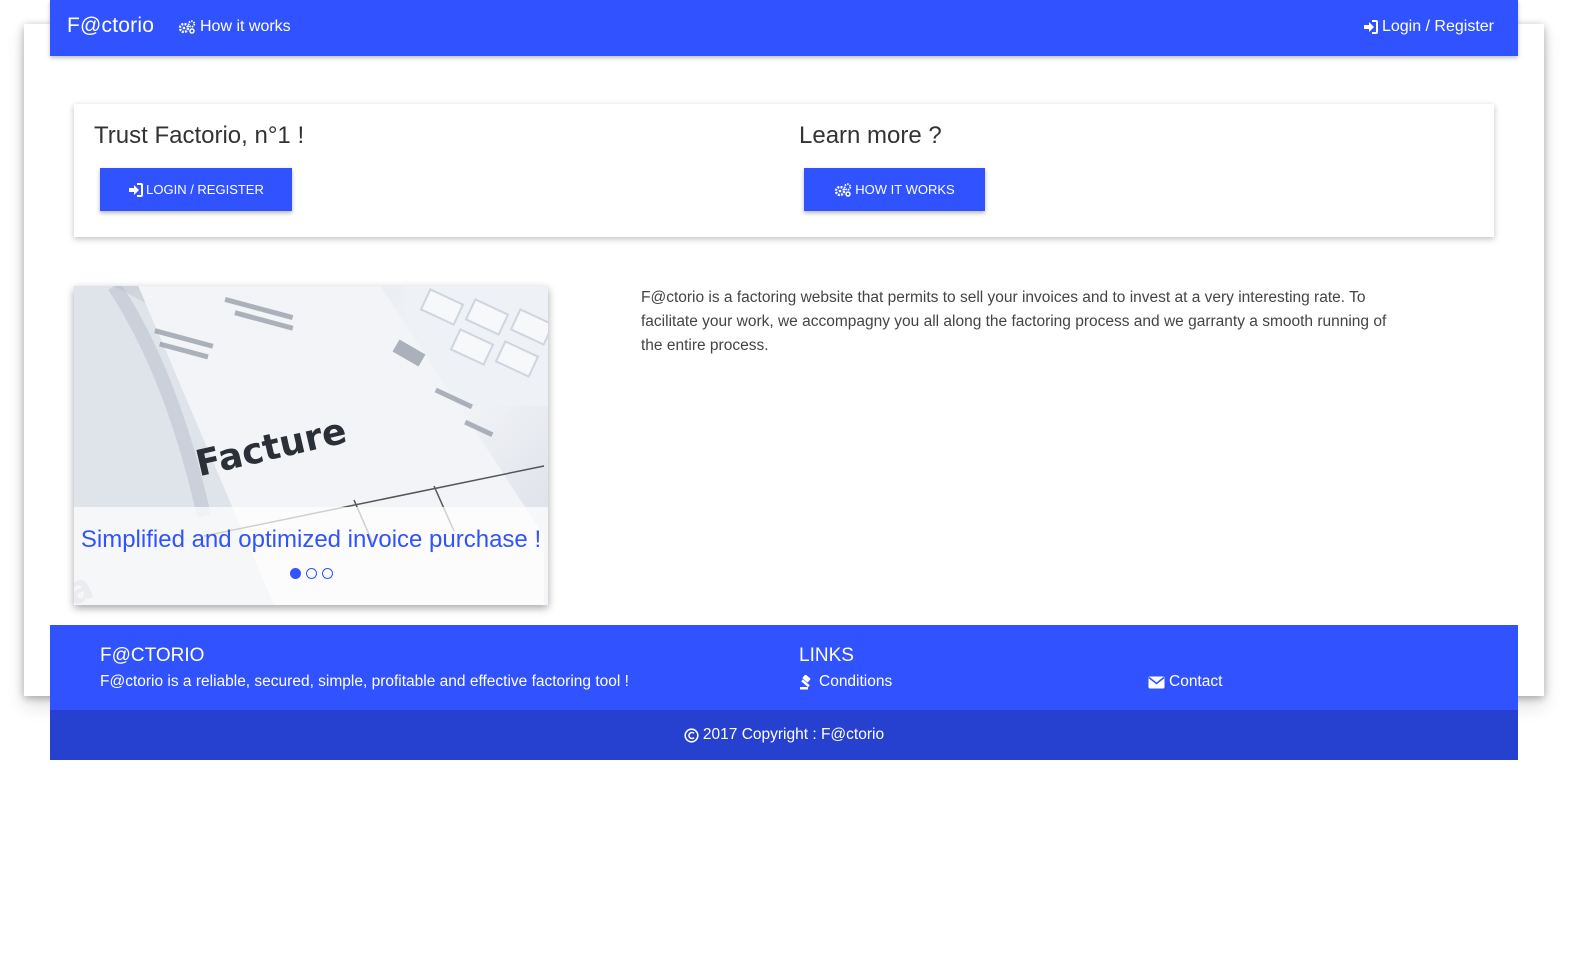 The width and height of the screenshot is (1569, 964). What do you see at coordinates (826, 655) in the screenshot?
I see `footer-links-title: LINKS` at bounding box center [826, 655].